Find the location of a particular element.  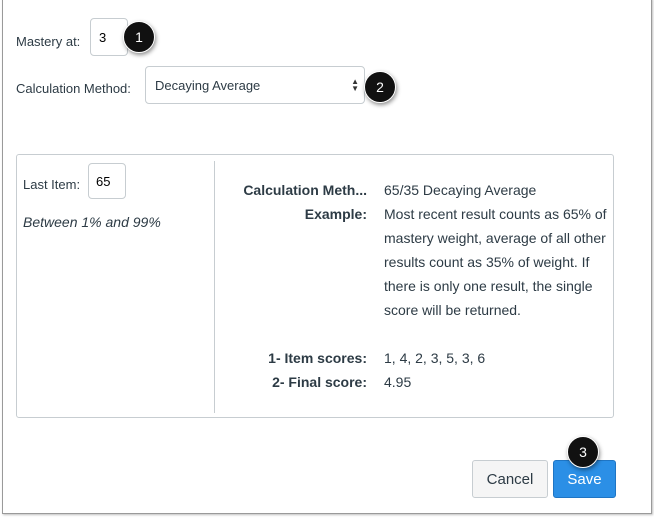

mastery-label: Mastery at: is located at coordinates (48, 41).